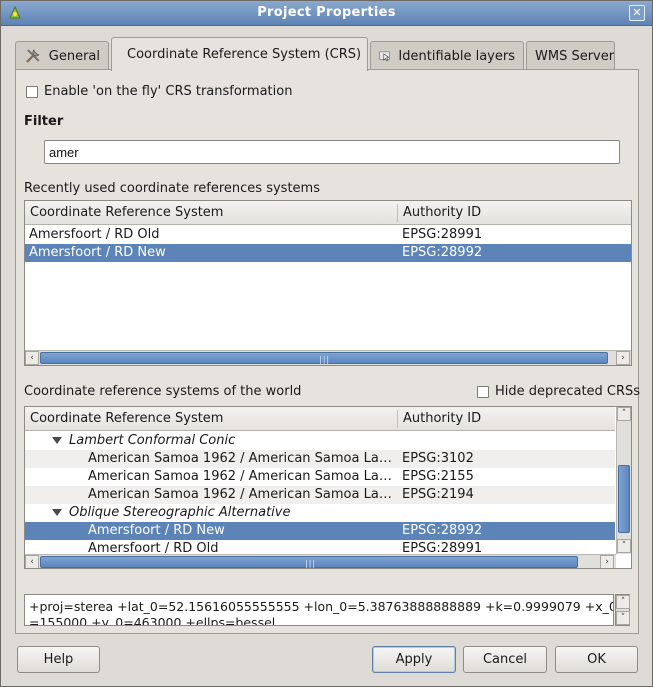 The height and width of the screenshot is (687, 653). What do you see at coordinates (575, 56) in the screenshot?
I see `tab-wms-server-label: WMS Server` at bounding box center [575, 56].